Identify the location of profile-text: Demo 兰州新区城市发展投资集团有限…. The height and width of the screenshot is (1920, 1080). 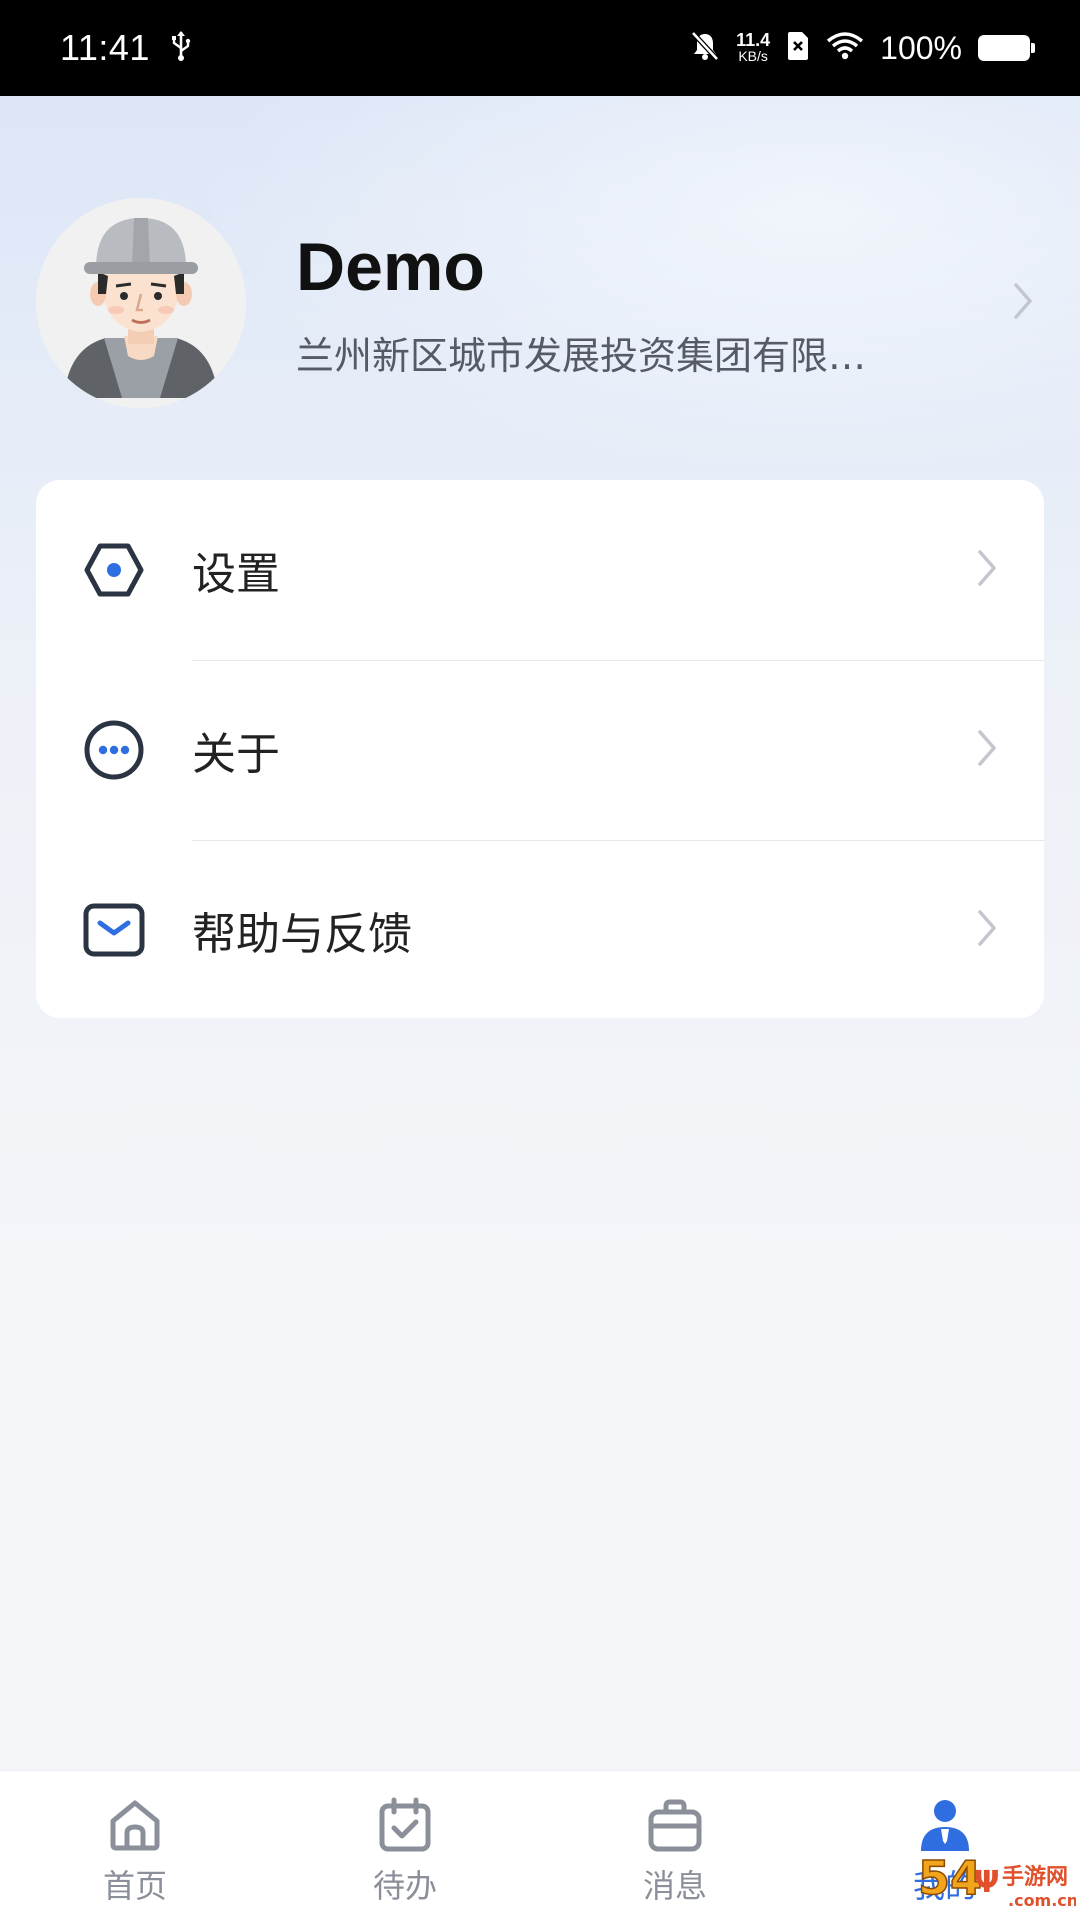
(654, 303).